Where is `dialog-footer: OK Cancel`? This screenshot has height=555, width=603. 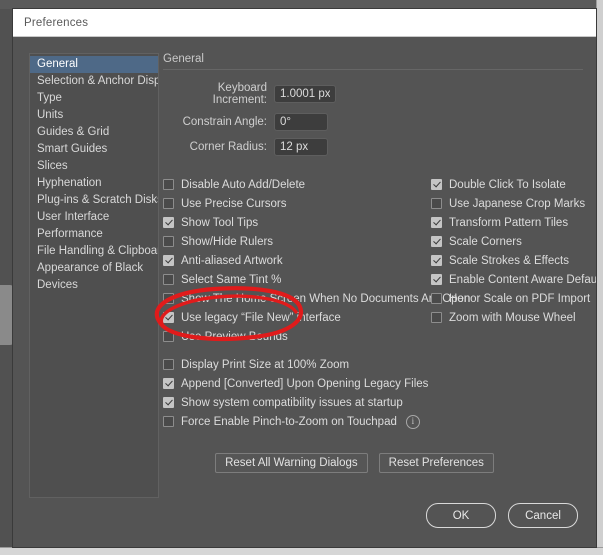 dialog-footer: OK Cancel is located at coordinates (502, 515).